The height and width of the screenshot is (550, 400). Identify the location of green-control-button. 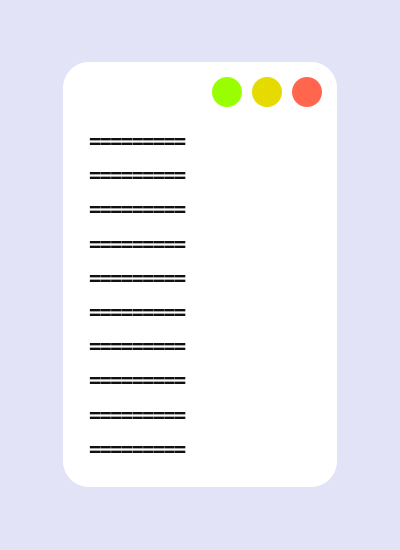
(227, 92).